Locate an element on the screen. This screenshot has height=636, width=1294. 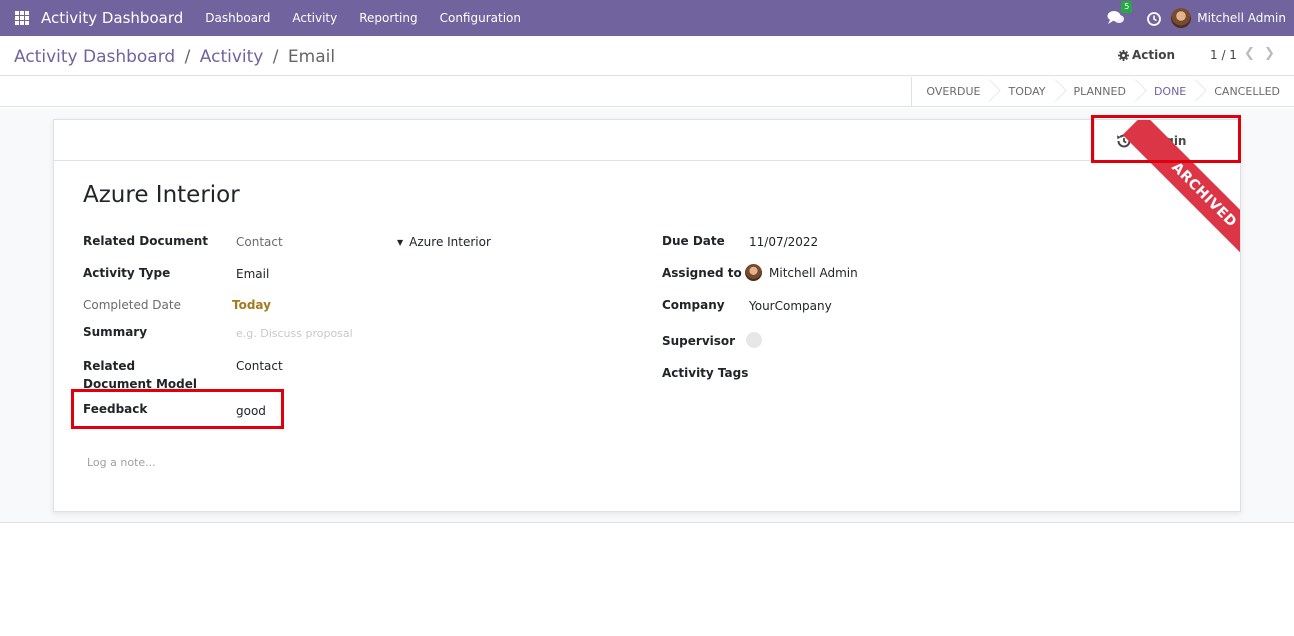
messages-icon: 5 is located at coordinates (1120, 13).